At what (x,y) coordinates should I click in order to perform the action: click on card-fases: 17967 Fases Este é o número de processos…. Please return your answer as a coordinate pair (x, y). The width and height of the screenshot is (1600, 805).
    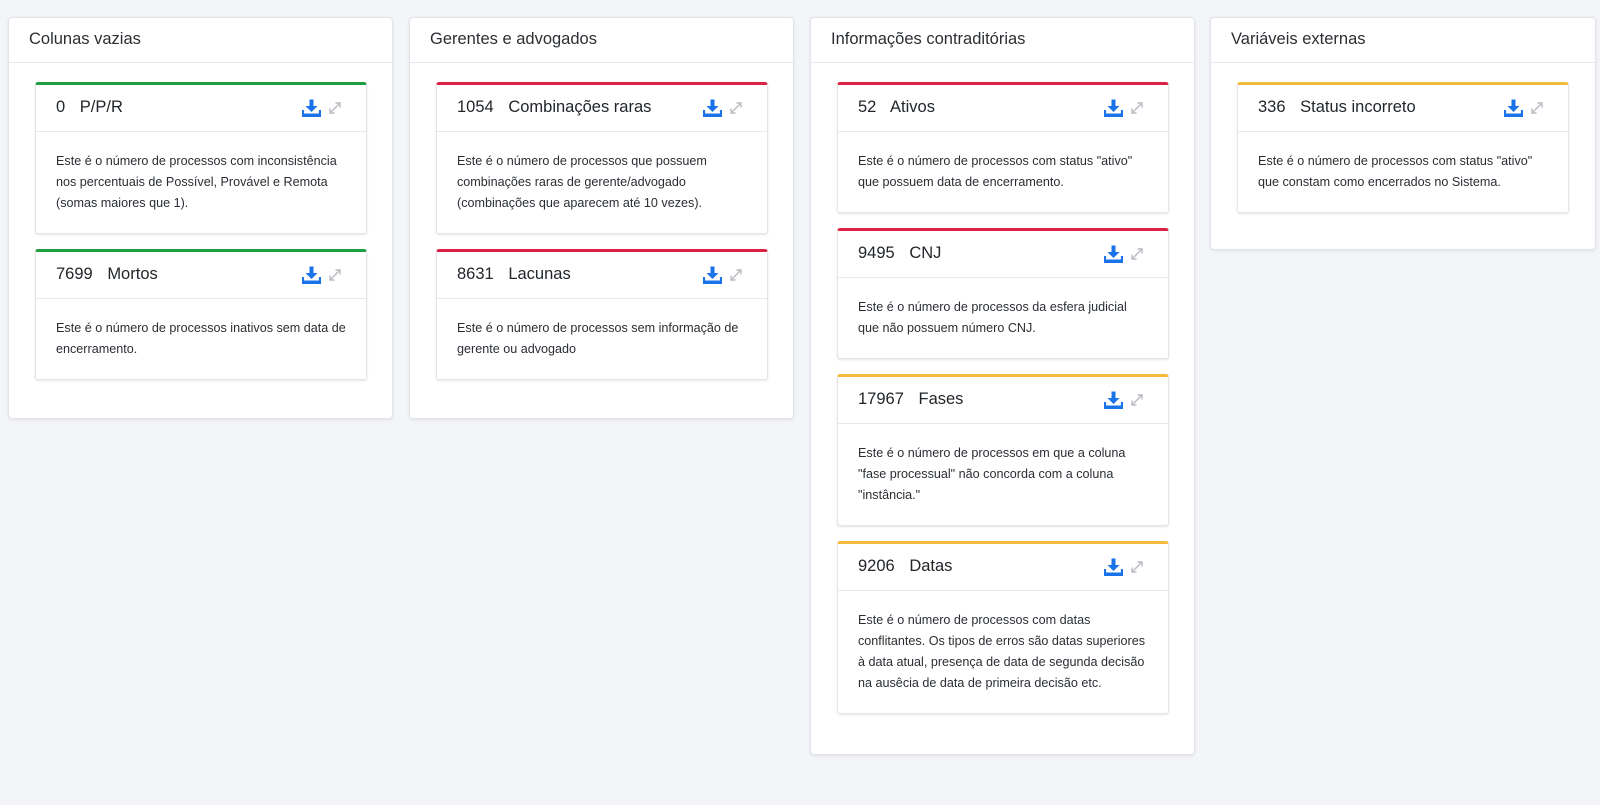
    Looking at the image, I should click on (1003, 450).